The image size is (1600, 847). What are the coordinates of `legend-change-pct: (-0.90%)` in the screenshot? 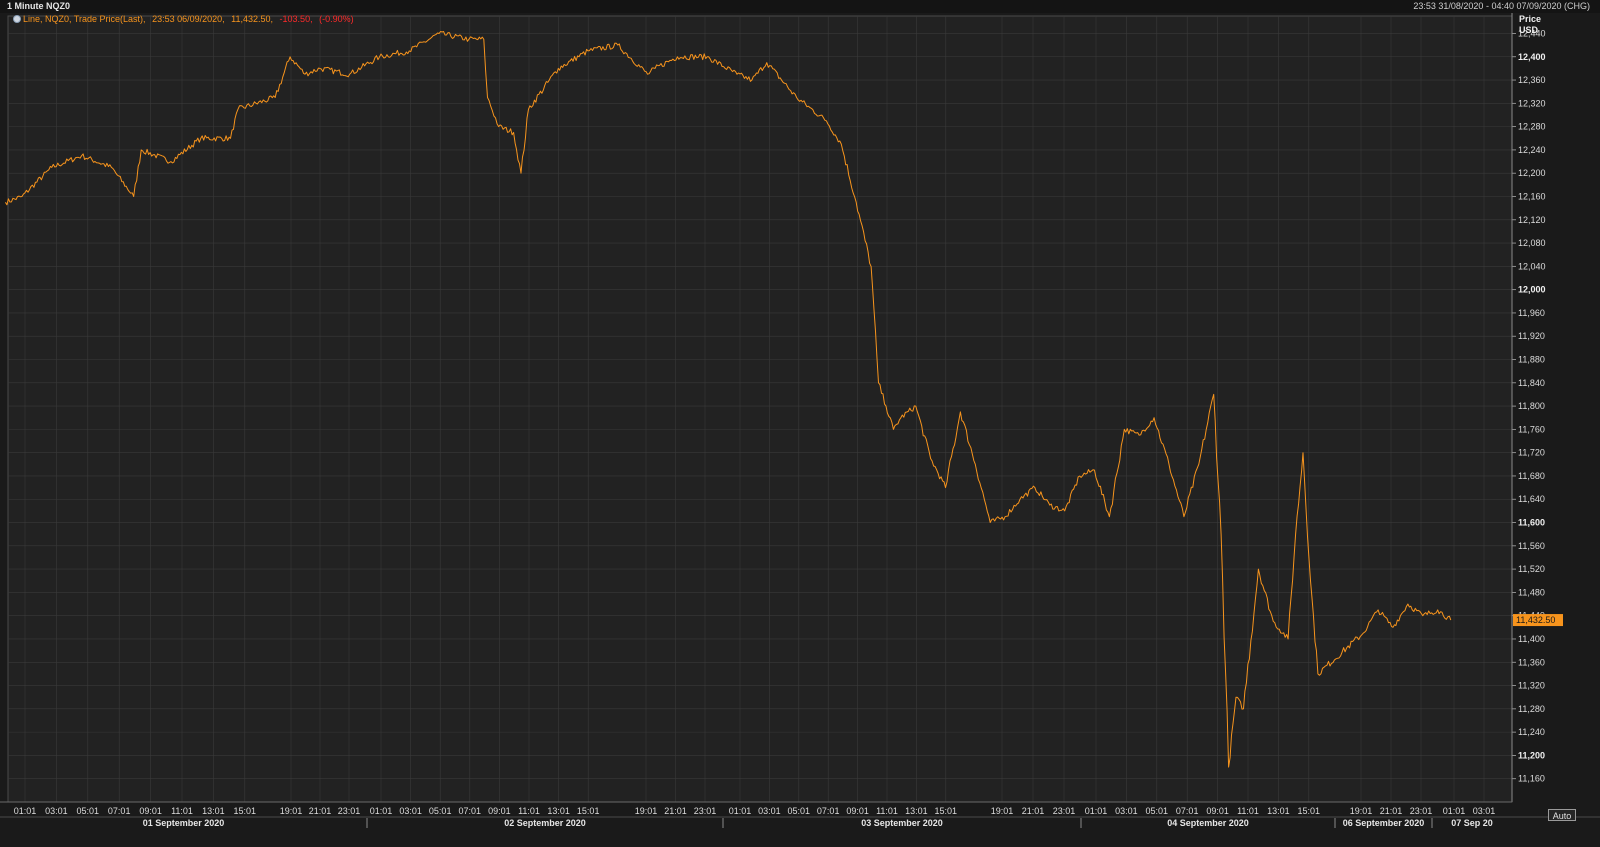 It's located at (336, 19).